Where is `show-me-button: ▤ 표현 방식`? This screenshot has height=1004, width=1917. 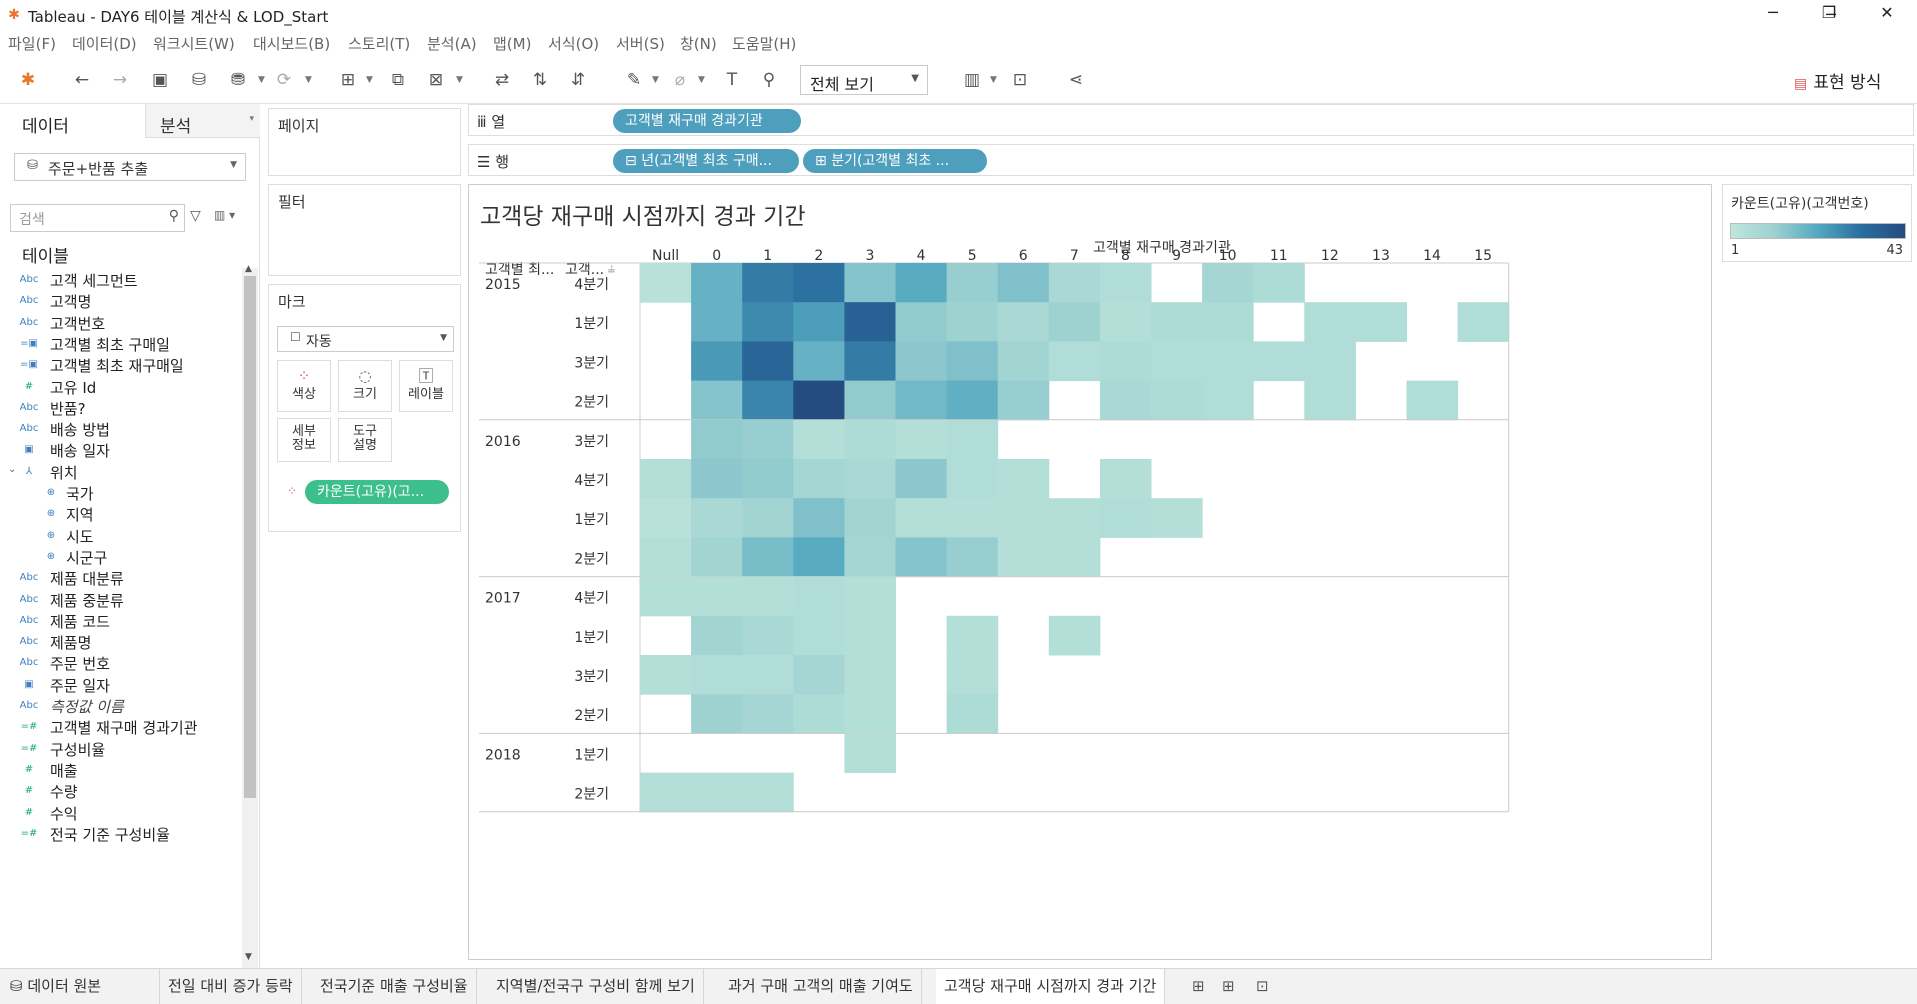
show-me-button: ▤ 표현 방식 is located at coordinates (1837, 80).